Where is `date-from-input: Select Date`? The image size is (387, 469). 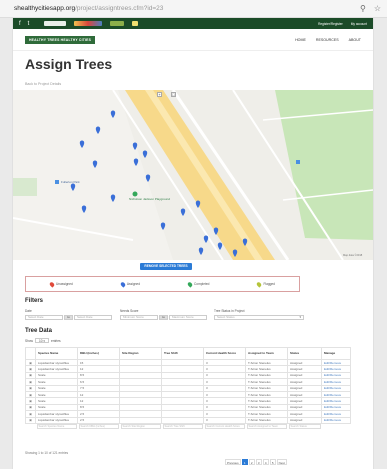
date-from-input: Select Date is located at coordinates (44, 317).